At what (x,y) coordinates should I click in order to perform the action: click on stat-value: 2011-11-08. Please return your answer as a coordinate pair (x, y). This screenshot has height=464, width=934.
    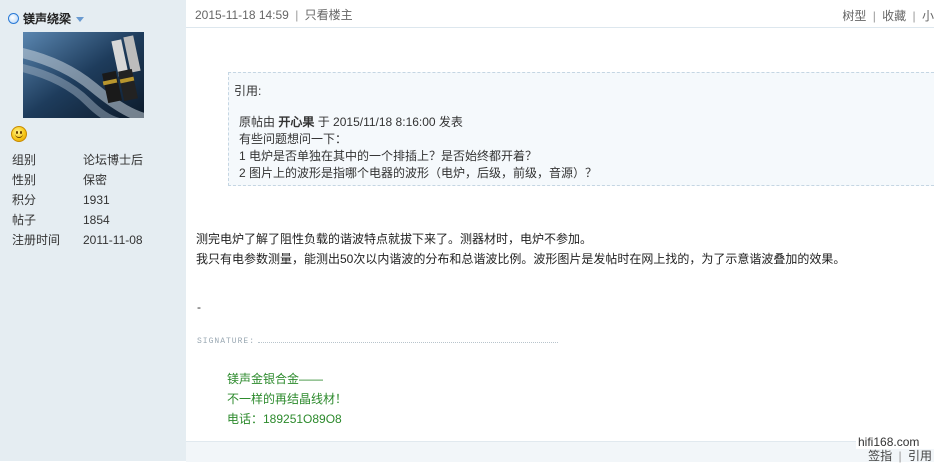
    Looking at the image, I should click on (113, 240).